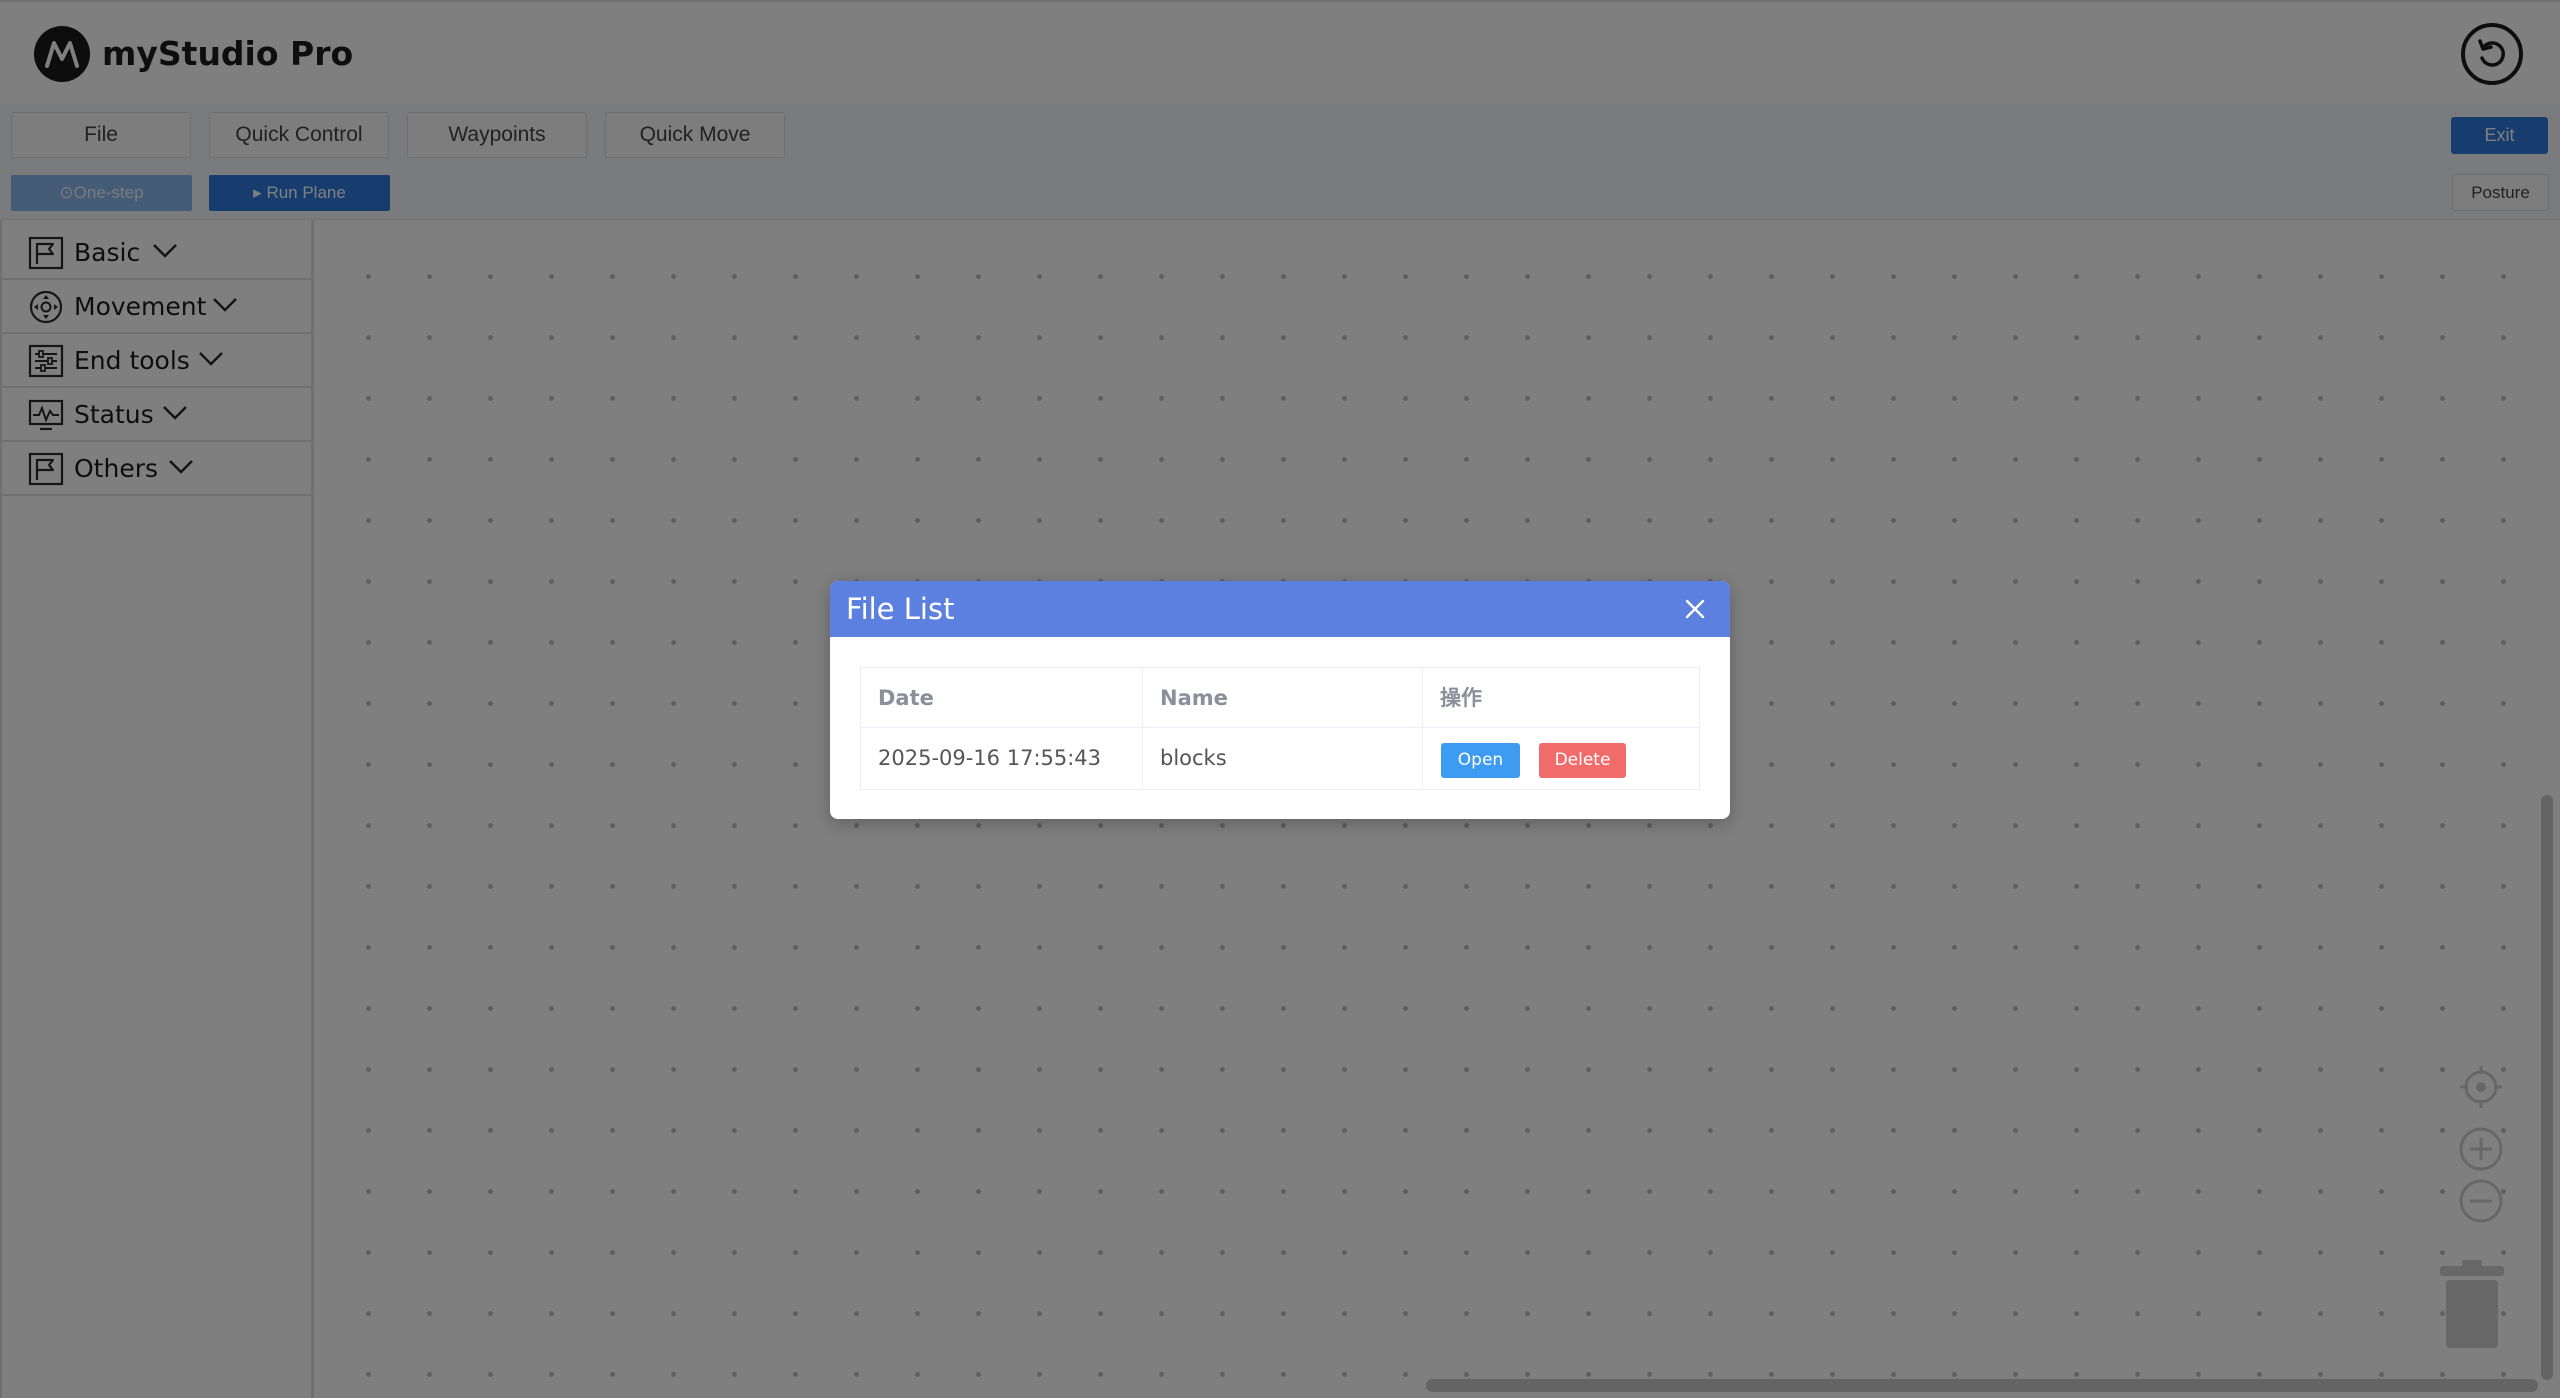 The image size is (2560, 1398). What do you see at coordinates (1002, 758) in the screenshot?
I see `file-date: 2025-09-16 17:55:43` at bounding box center [1002, 758].